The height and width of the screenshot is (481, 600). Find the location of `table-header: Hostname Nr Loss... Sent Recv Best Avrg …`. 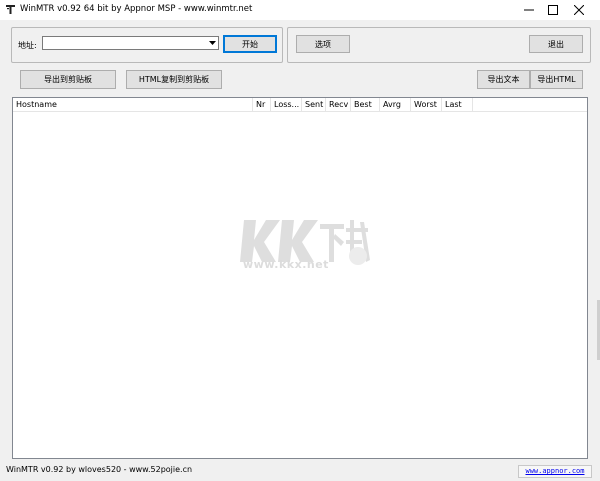

table-header: Hostname Nr Loss... Sent Recv Best Avrg … is located at coordinates (300, 105).